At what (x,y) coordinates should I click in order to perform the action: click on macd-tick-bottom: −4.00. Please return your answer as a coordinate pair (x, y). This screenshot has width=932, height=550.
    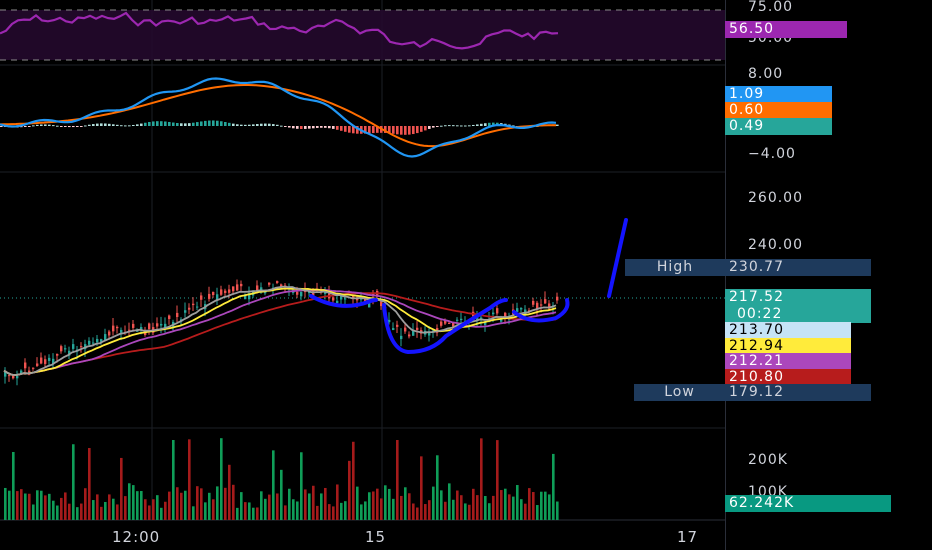
    Looking at the image, I should click on (772, 154).